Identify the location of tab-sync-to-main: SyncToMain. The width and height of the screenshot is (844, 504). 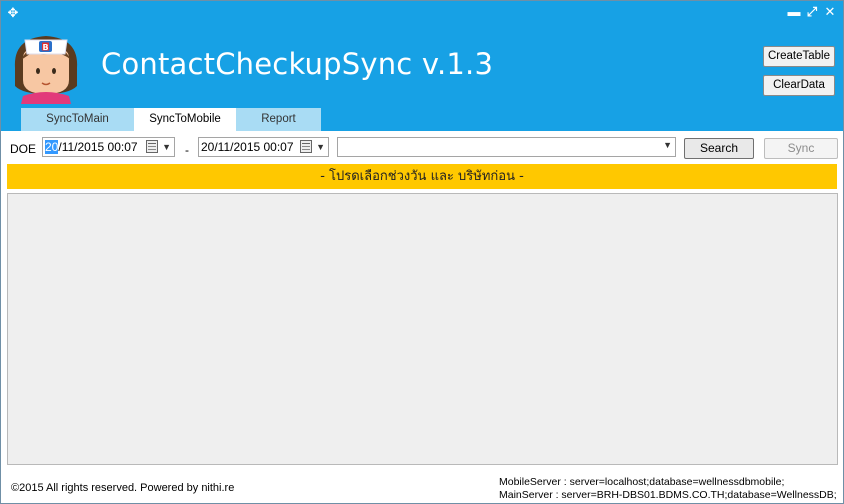
(77, 119).